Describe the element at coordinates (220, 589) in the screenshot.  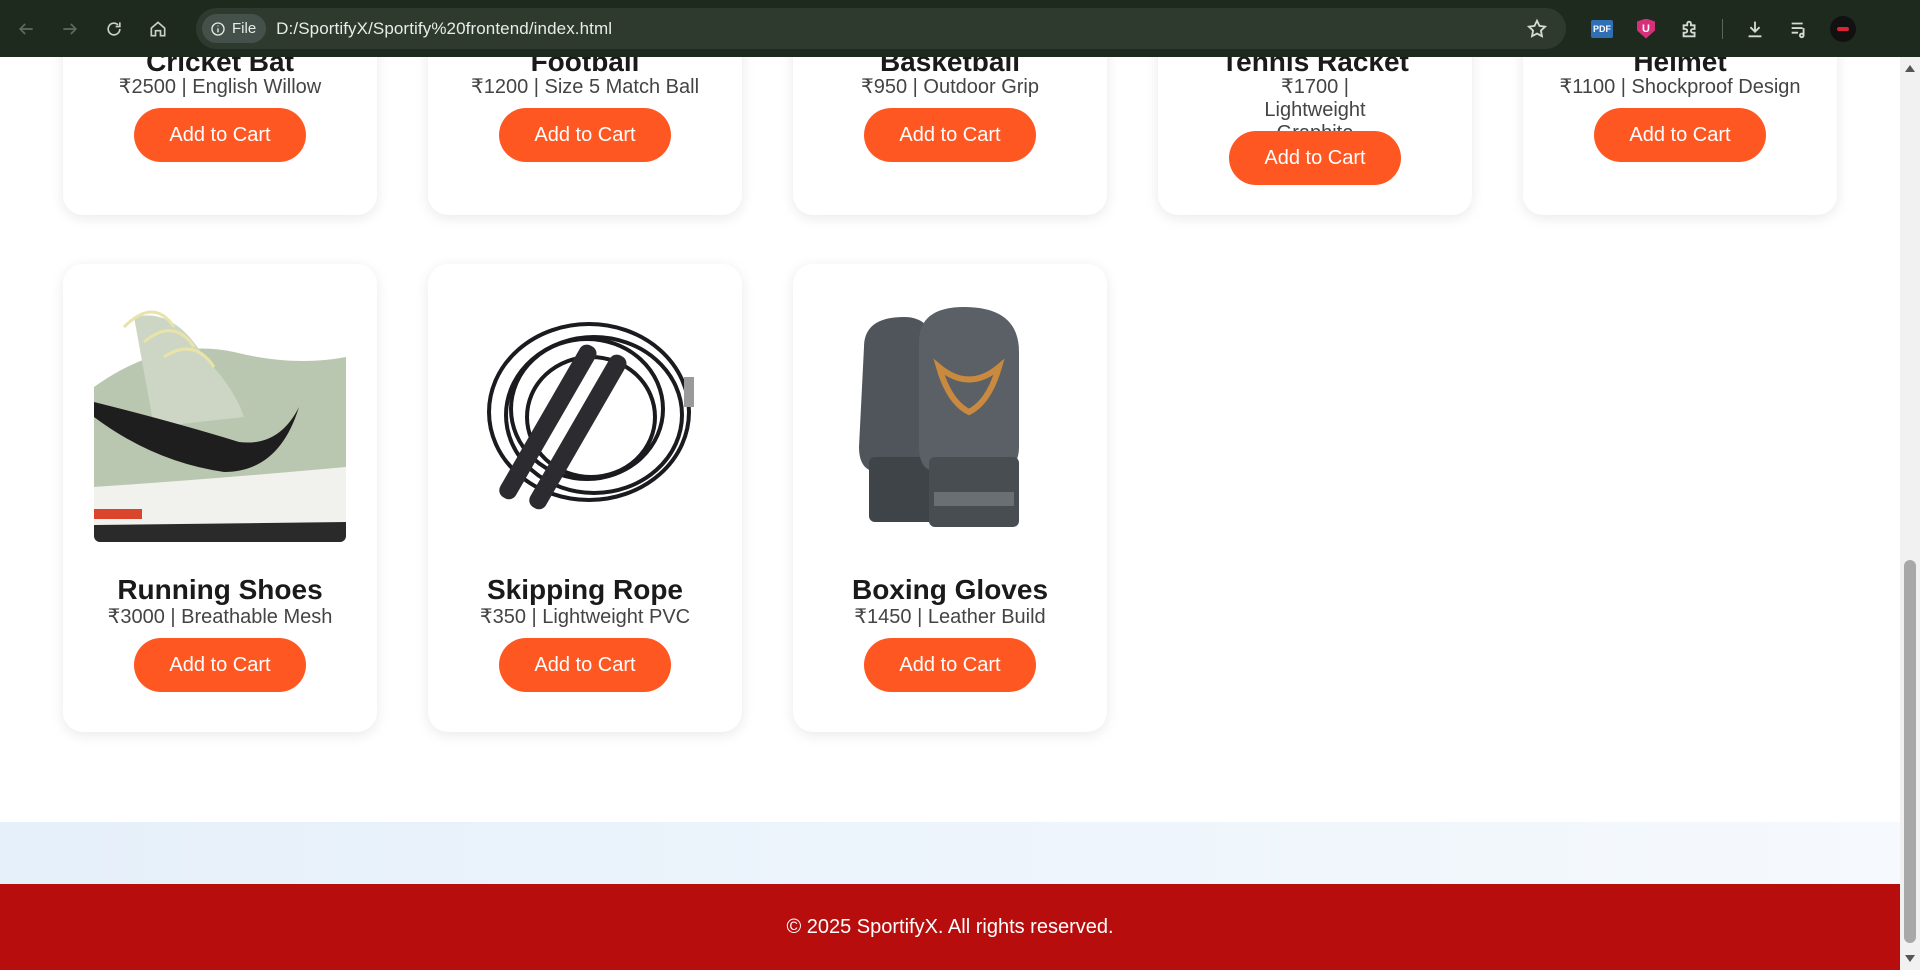
I see `product-title: Running Shoes` at that location.